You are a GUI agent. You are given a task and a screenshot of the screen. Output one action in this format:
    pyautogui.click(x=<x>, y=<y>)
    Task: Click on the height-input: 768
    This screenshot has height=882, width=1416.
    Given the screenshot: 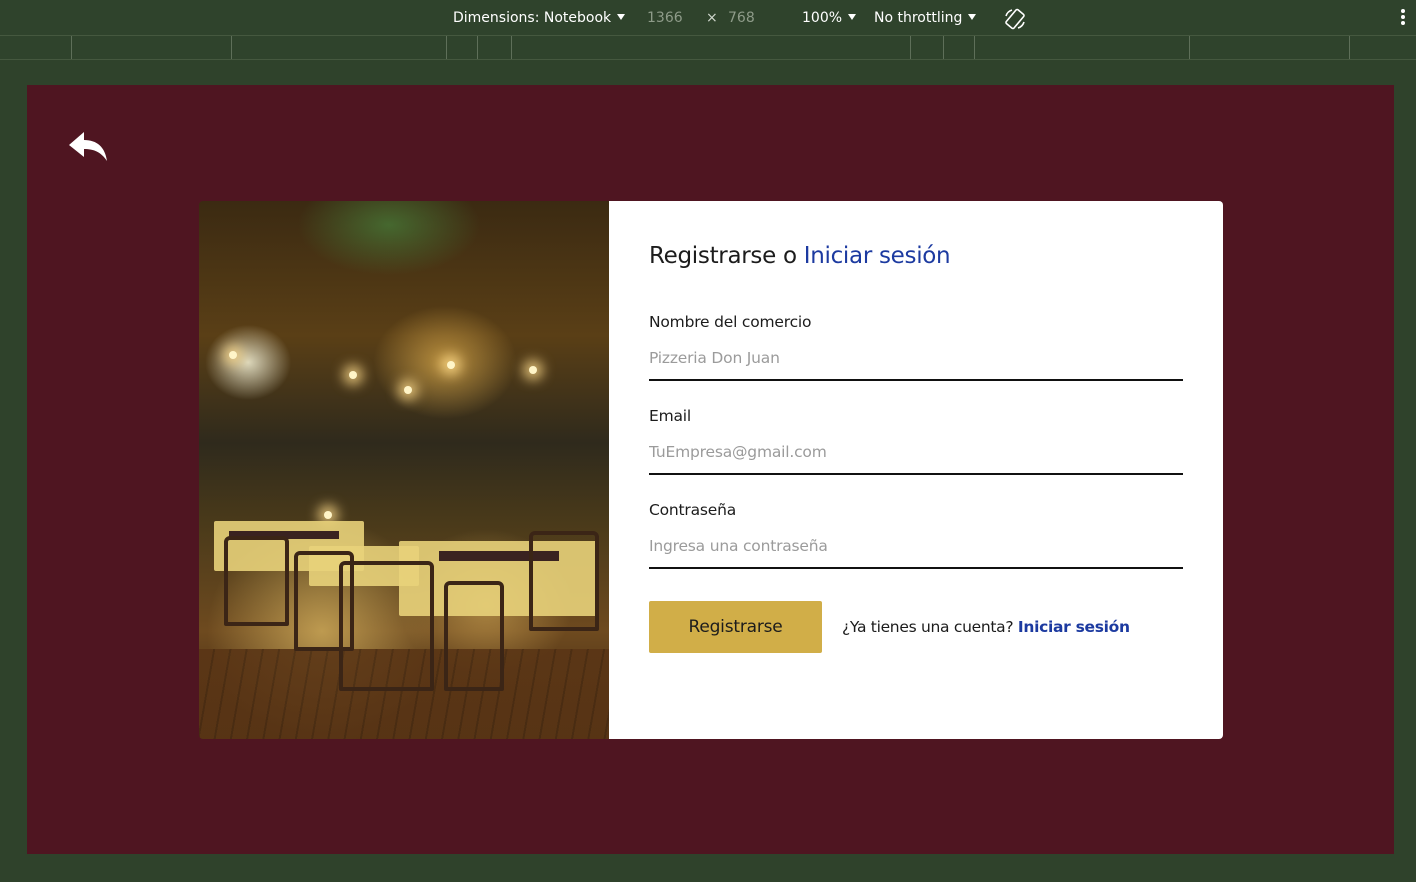 What is the action you would take?
    pyautogui.click(x=741, y=18)
    